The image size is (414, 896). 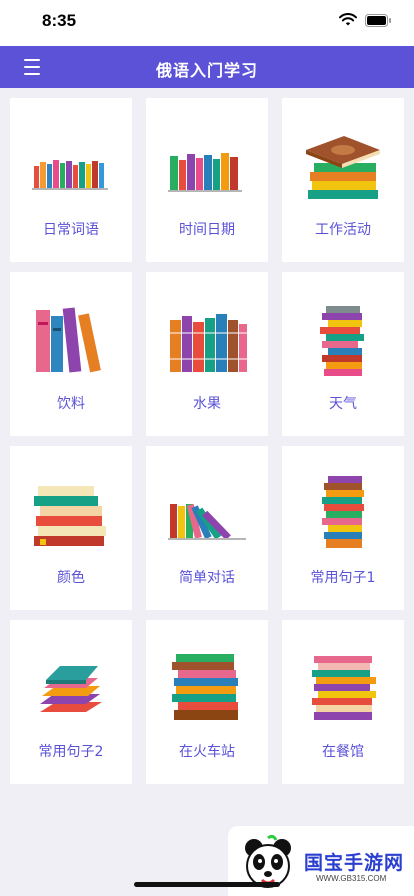 I want to click on book-row-thin-icon, so click(x=70, y=175).